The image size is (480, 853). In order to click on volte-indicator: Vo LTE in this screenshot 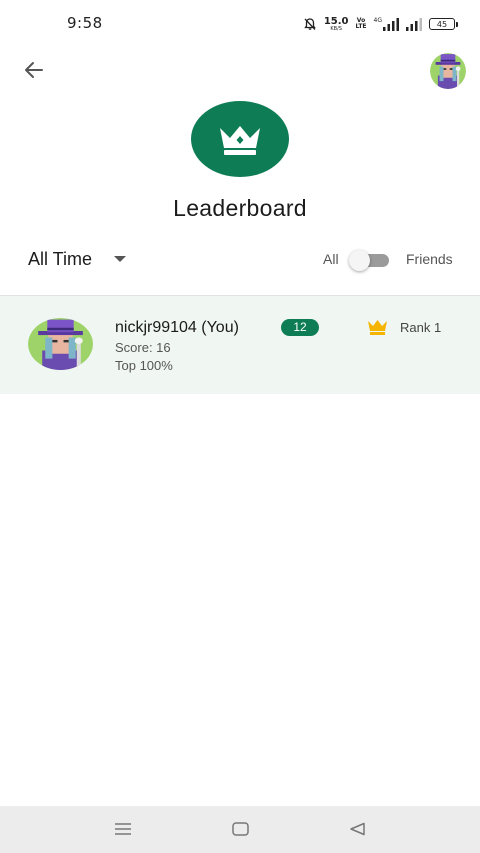, I will do `click(361, 24)`.